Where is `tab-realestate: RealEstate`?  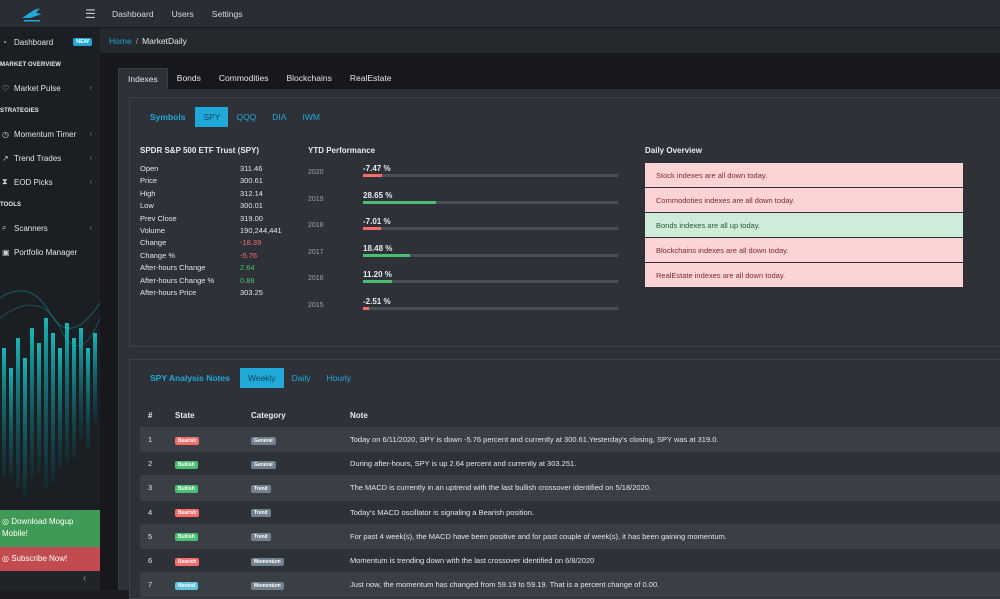 tab-realestate: RealEstate is located at coordinates (371, 78).